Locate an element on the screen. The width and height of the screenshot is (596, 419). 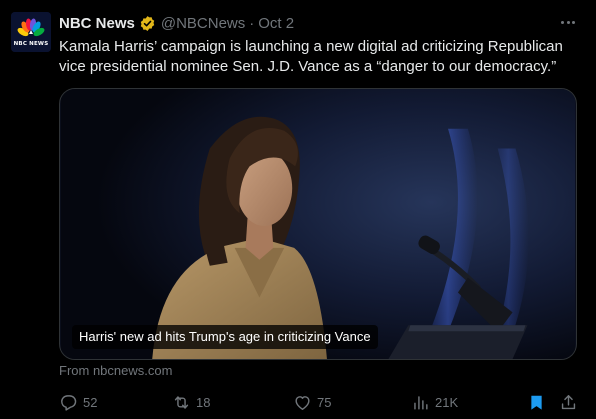
action-bar: 52 18 75 21K is located at coordinates (319, 402).